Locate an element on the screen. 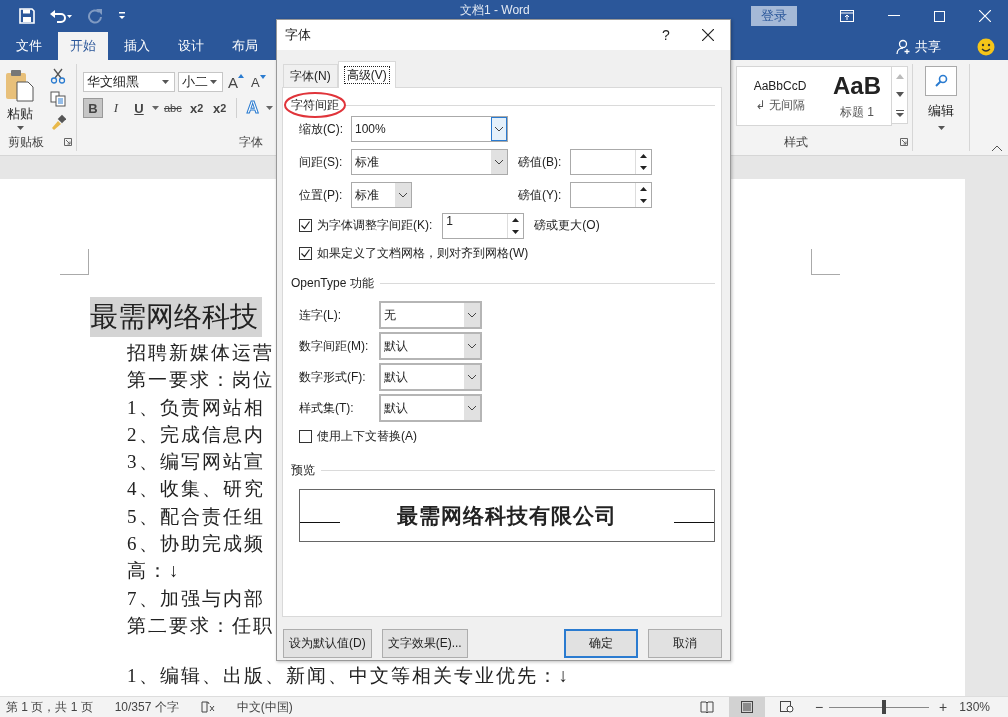 The height and width of the screenshot is (717, 1008). checkbox-label: 为字体调整字间距(K): is located at coordinates (375, 225).